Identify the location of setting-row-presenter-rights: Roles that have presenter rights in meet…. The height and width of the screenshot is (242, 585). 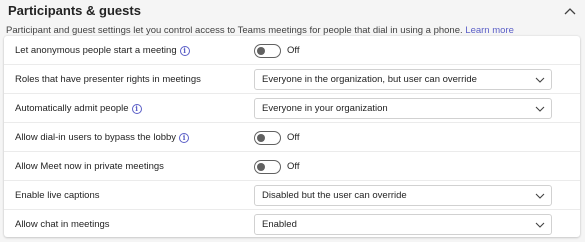
(292, 79).